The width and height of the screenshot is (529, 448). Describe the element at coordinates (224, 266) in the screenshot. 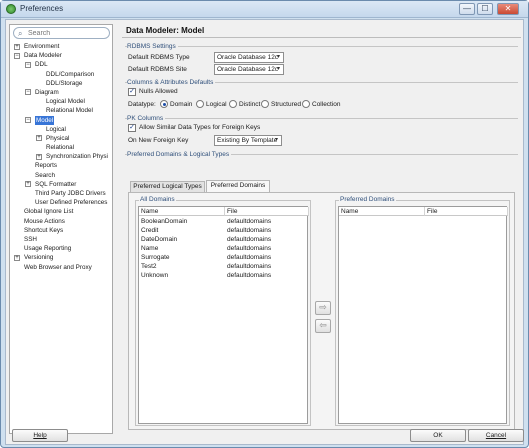

I see `table-row: Test2 defaultdomains` at that location.